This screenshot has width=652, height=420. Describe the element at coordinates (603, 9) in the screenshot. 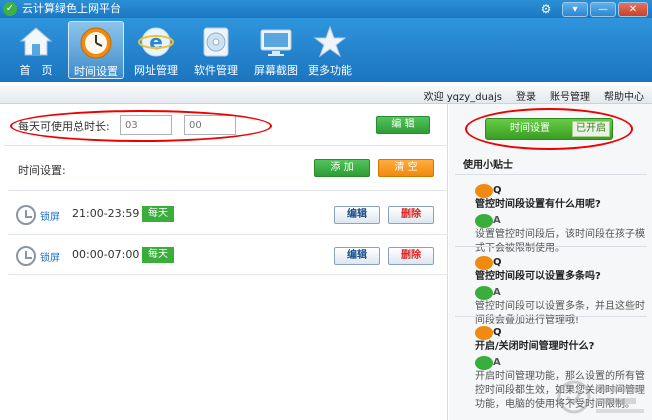

I see `minimize-button: —` at that location.